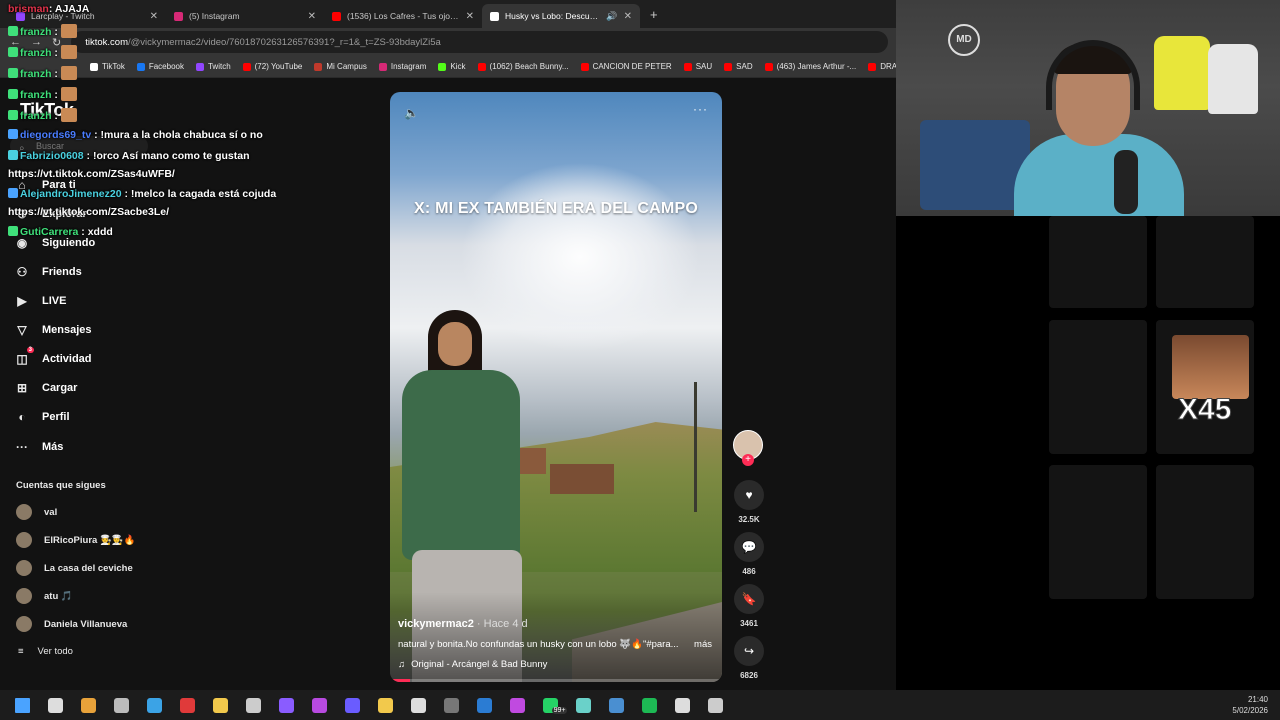  What do you see at coordinates (352, 705) in the screenshot?
I see `taskbar-messenger-icon` at bounding box center [352, 705].